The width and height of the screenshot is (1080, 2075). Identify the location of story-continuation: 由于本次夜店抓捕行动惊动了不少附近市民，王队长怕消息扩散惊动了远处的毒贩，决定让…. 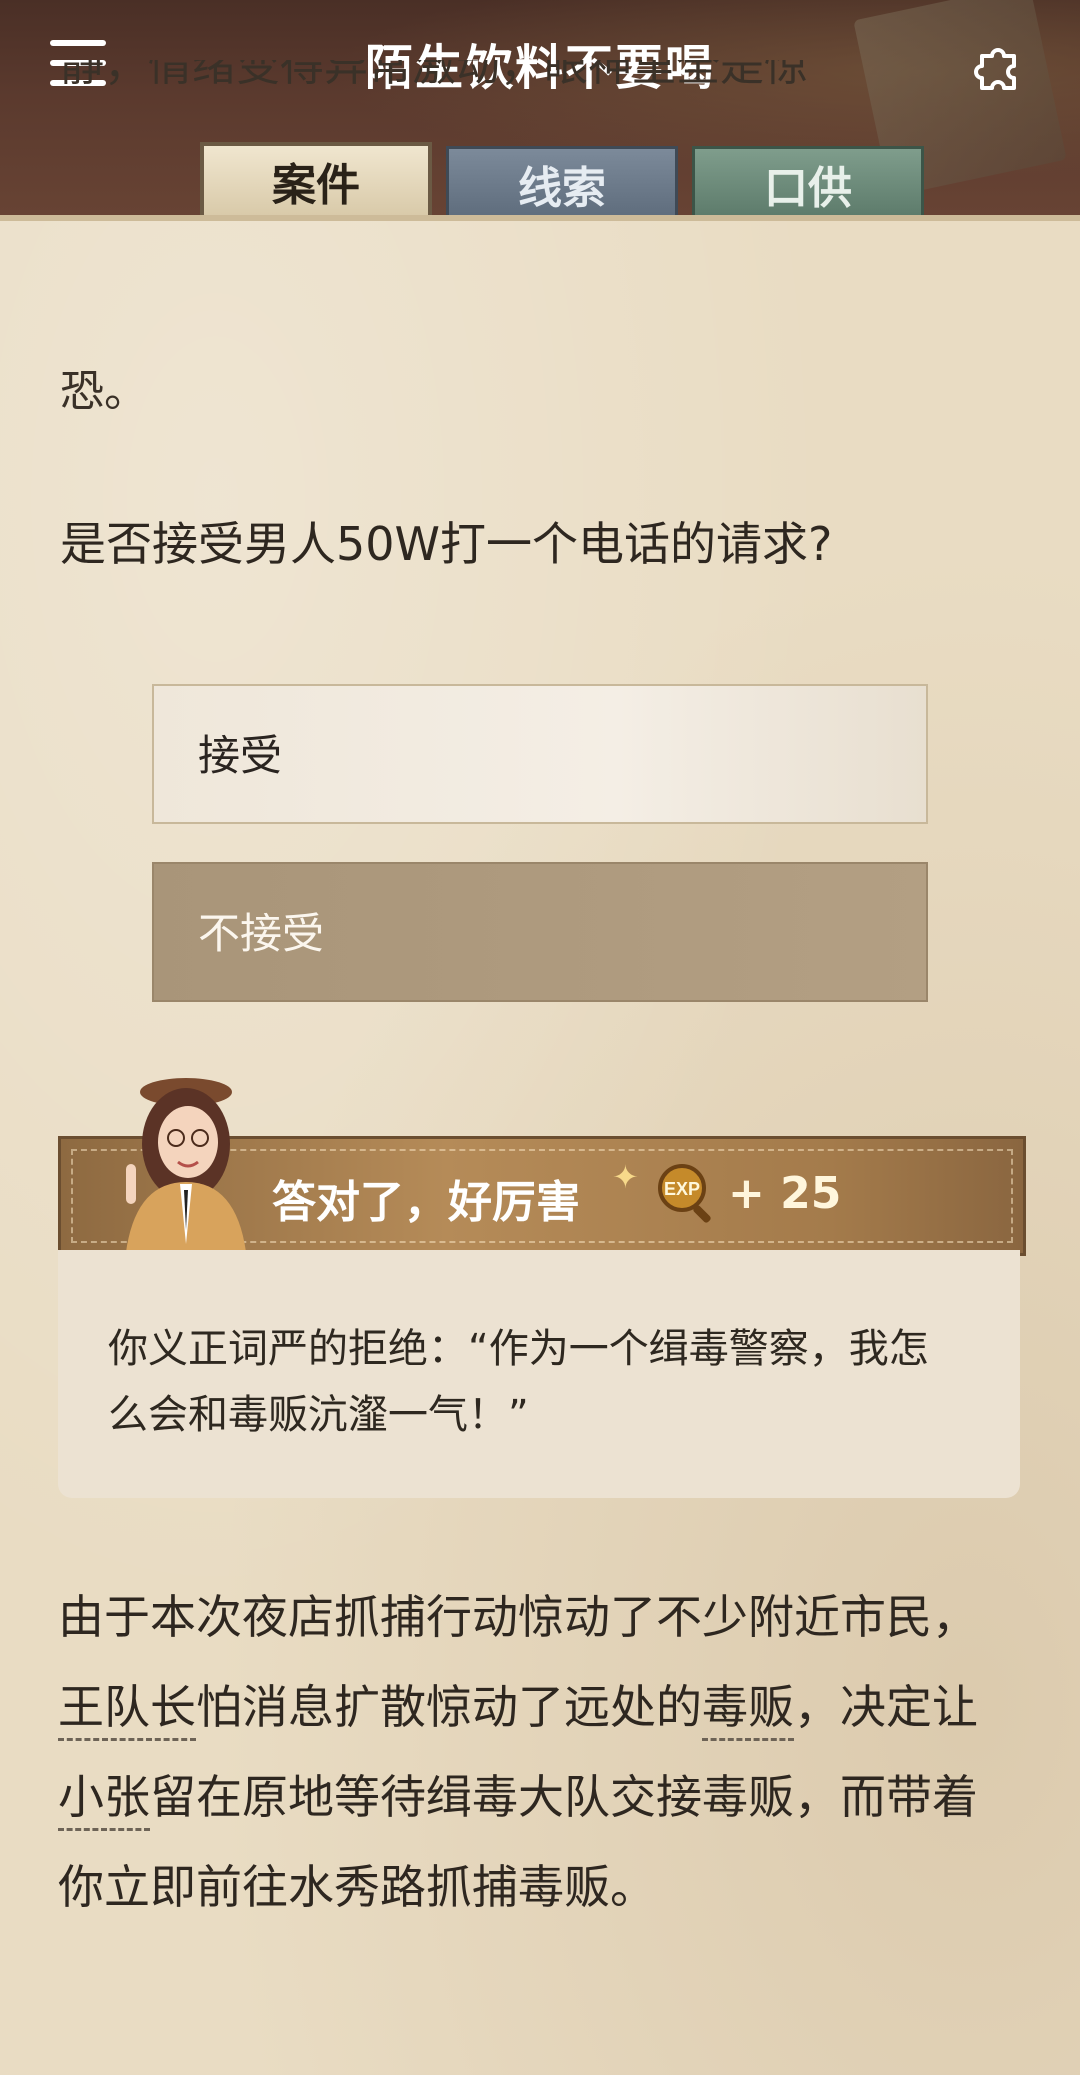
(518, 1752).